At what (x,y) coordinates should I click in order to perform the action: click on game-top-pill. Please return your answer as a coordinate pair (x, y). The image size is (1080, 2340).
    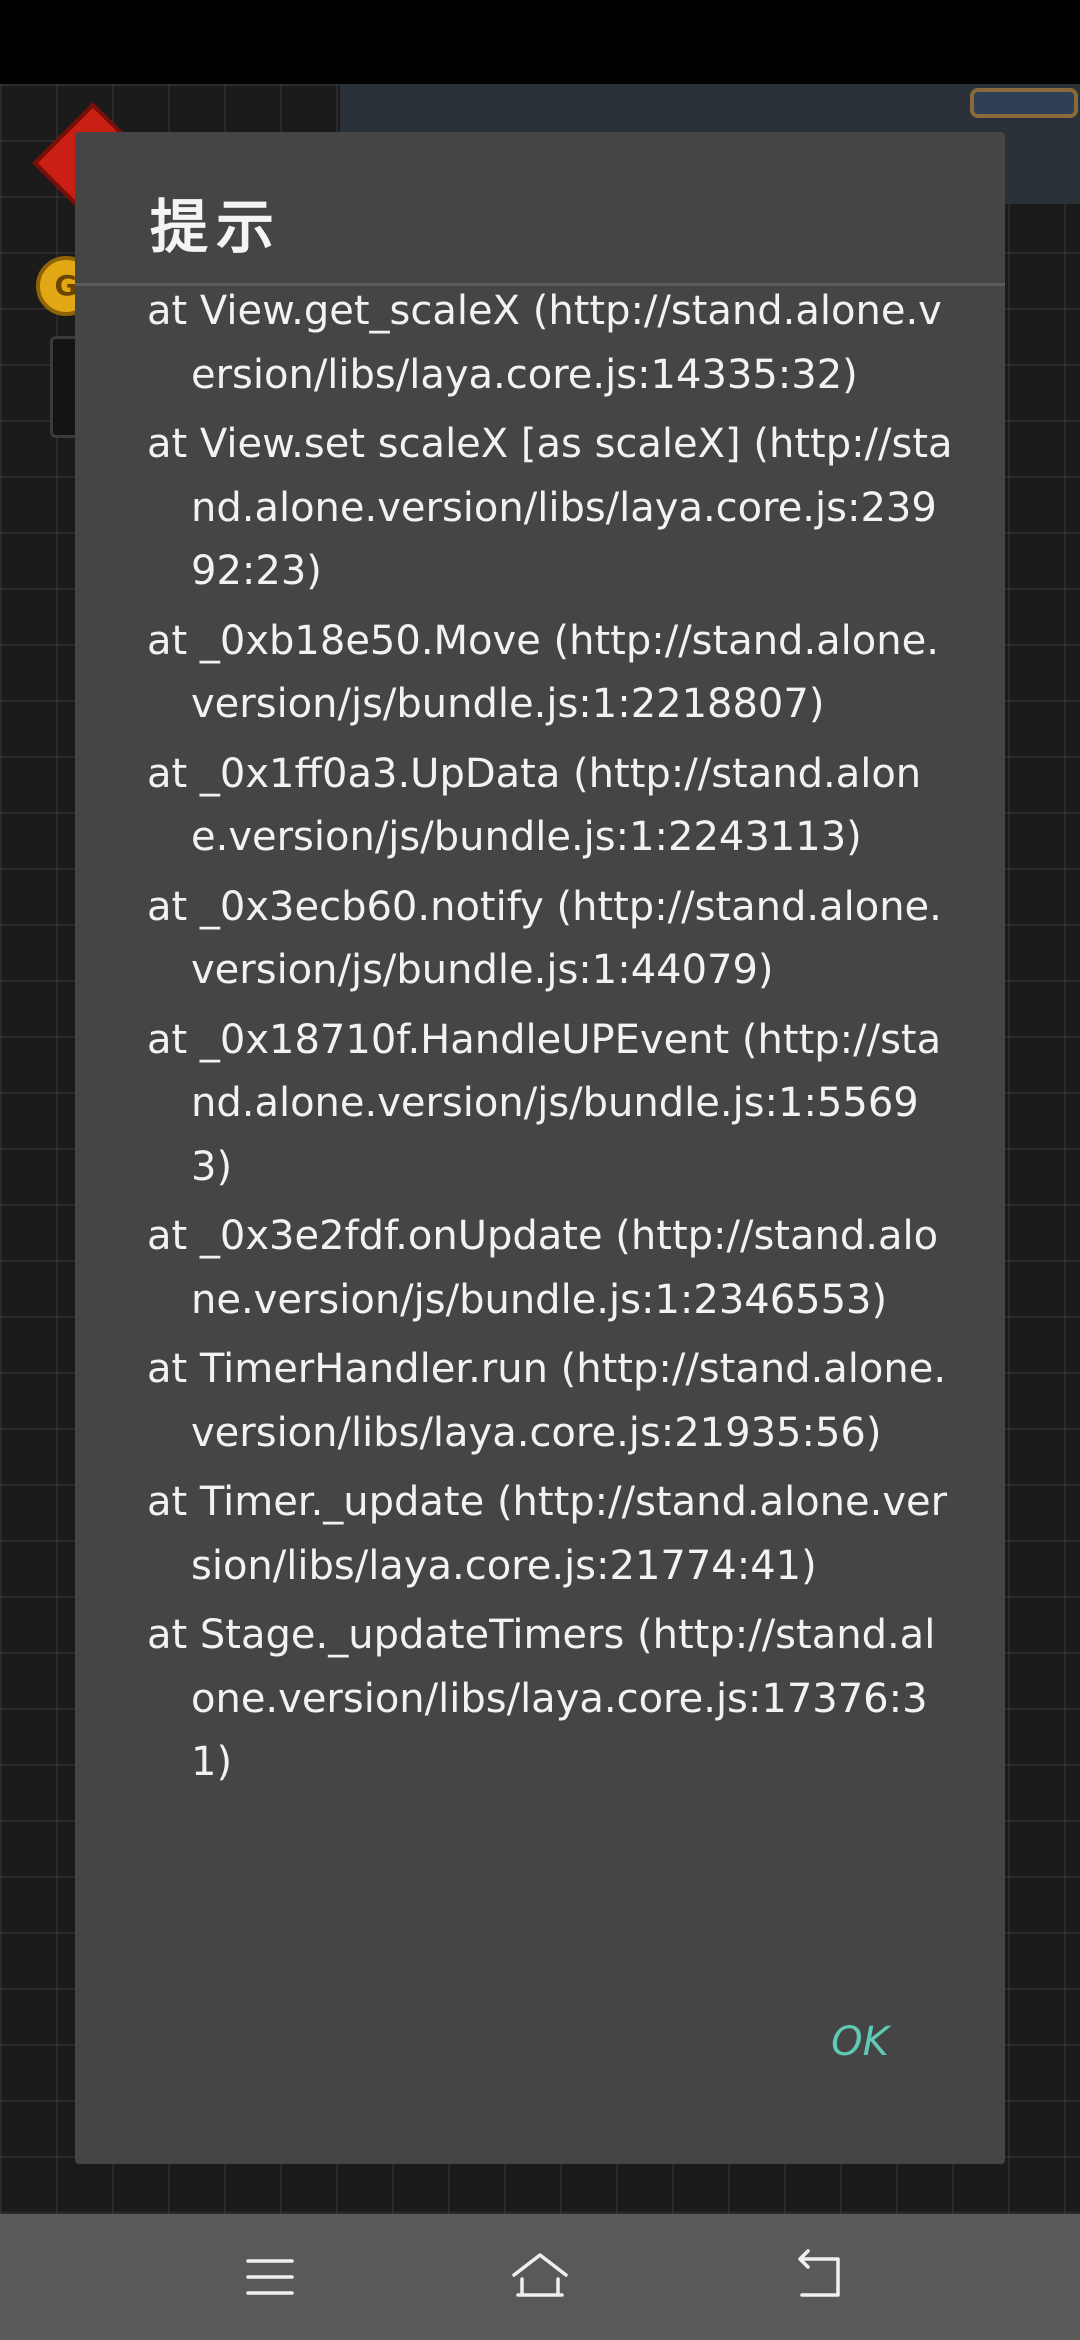
    Looking at the image, I should click on (1024, 103).